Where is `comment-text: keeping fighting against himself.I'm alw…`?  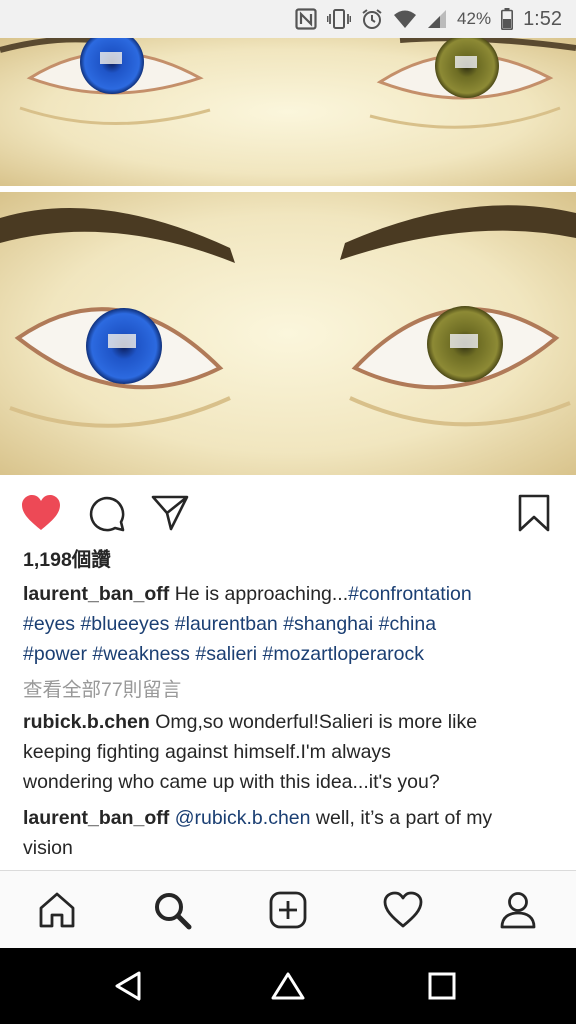 comment-text: keeping fighting against himself.I'm alw… is located at coordinates (207, 752).